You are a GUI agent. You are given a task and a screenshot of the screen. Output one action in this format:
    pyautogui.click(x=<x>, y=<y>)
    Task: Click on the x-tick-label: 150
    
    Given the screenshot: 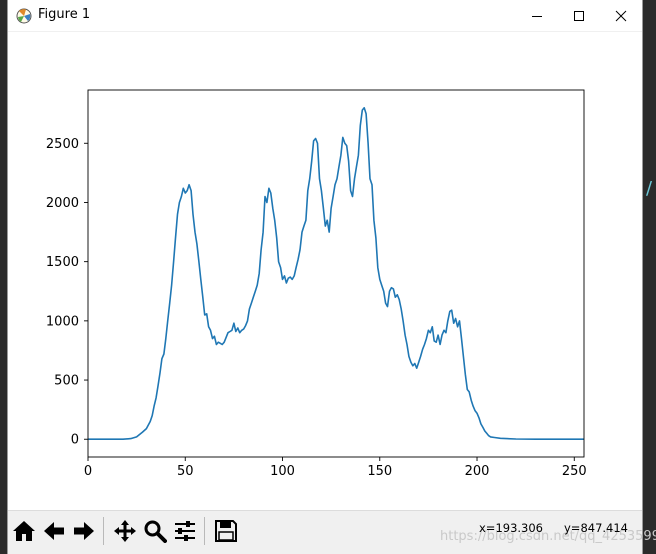 What is the action you would take?
    pyautogui.click(x=379, y=471)
    